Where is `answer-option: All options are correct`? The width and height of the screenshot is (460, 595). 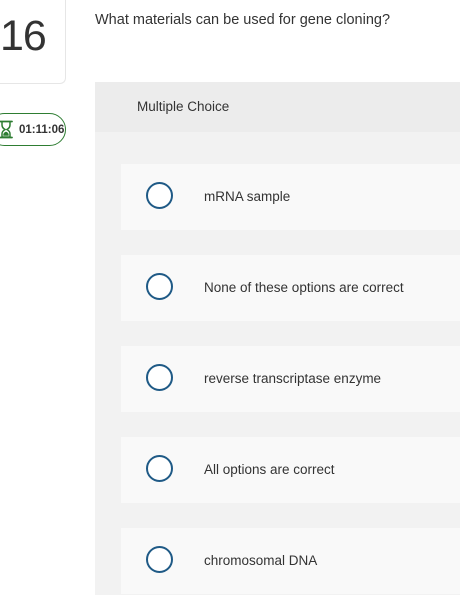 answer-option: All options are correct is located at coordinates (290, 470).